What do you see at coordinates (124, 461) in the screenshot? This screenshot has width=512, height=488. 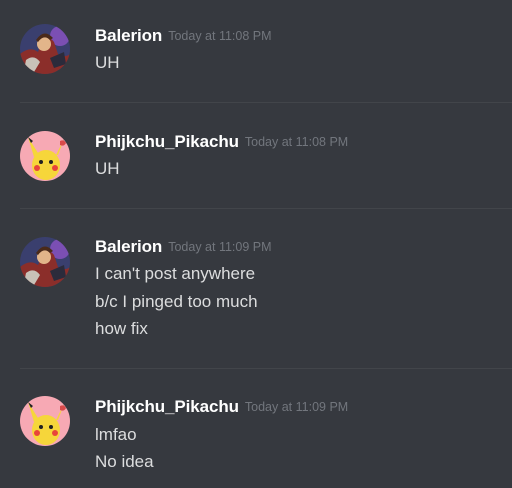 I see `message-text: No idea` at bounding box center [124, 461].